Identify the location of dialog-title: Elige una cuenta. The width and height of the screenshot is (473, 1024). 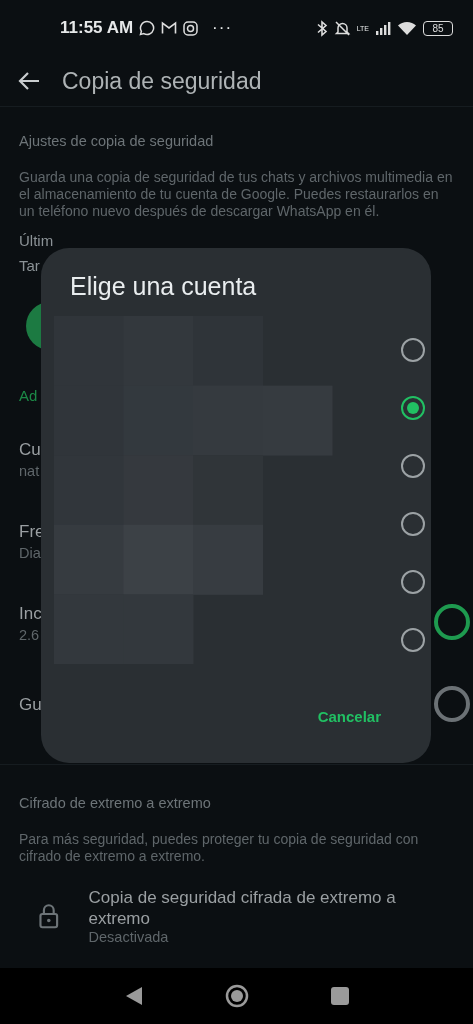
(163, 286).